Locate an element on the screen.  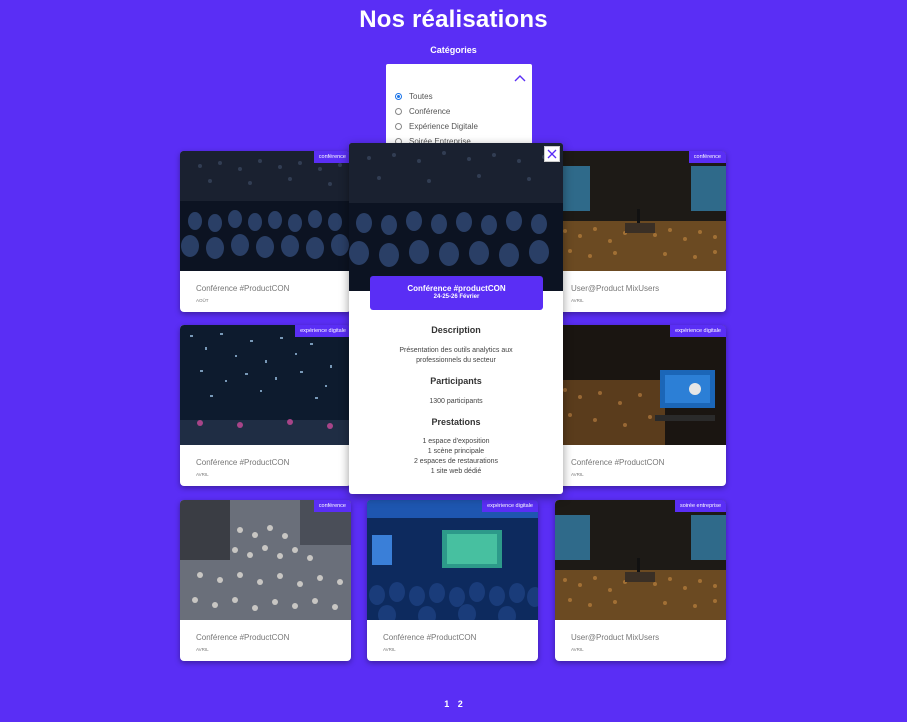
close-button is located at coordinates (552, 154).